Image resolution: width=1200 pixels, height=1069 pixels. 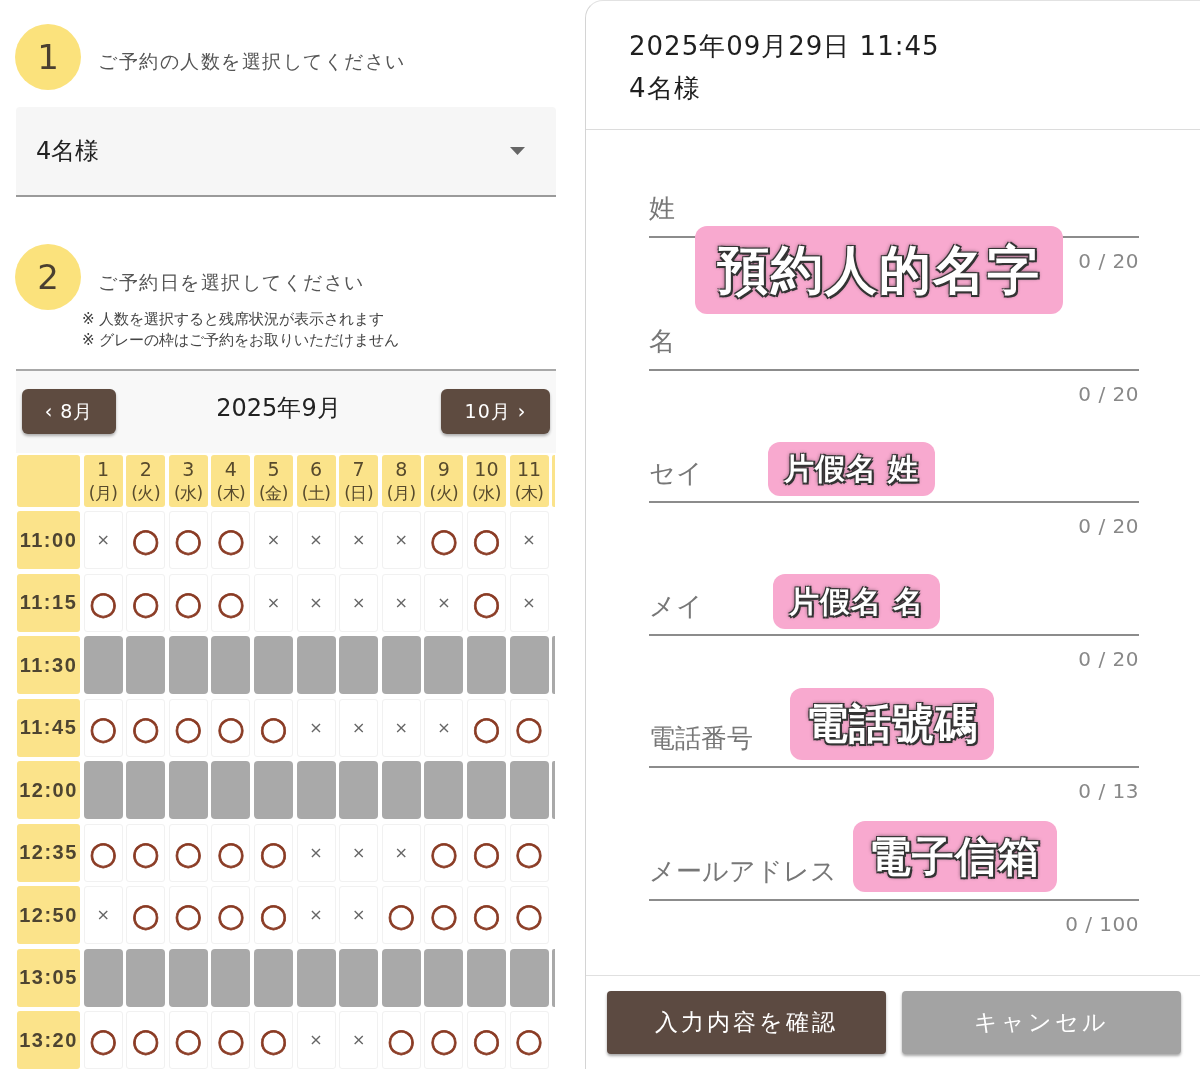 What do you see at coordinates (709, 592) in the screenshot?
I see `text-field: メイ` at bounding box center [709, 592].